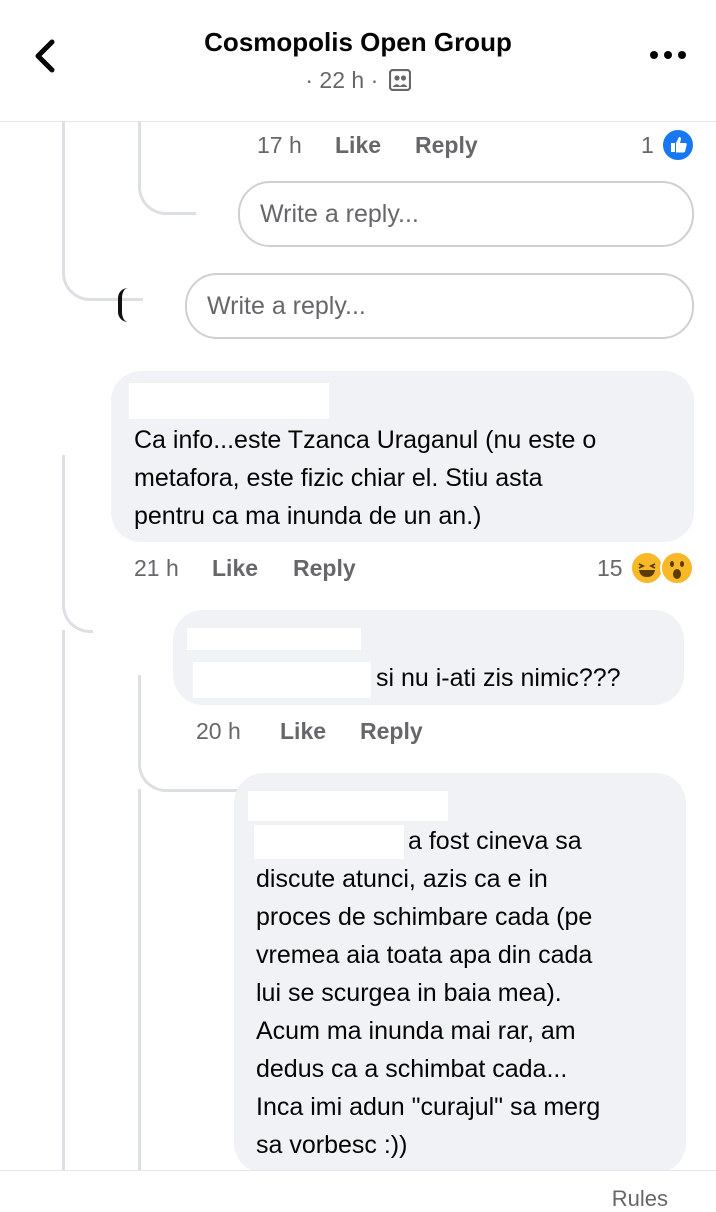  I want to click on rules-link: Rules, so click(640, 1199).